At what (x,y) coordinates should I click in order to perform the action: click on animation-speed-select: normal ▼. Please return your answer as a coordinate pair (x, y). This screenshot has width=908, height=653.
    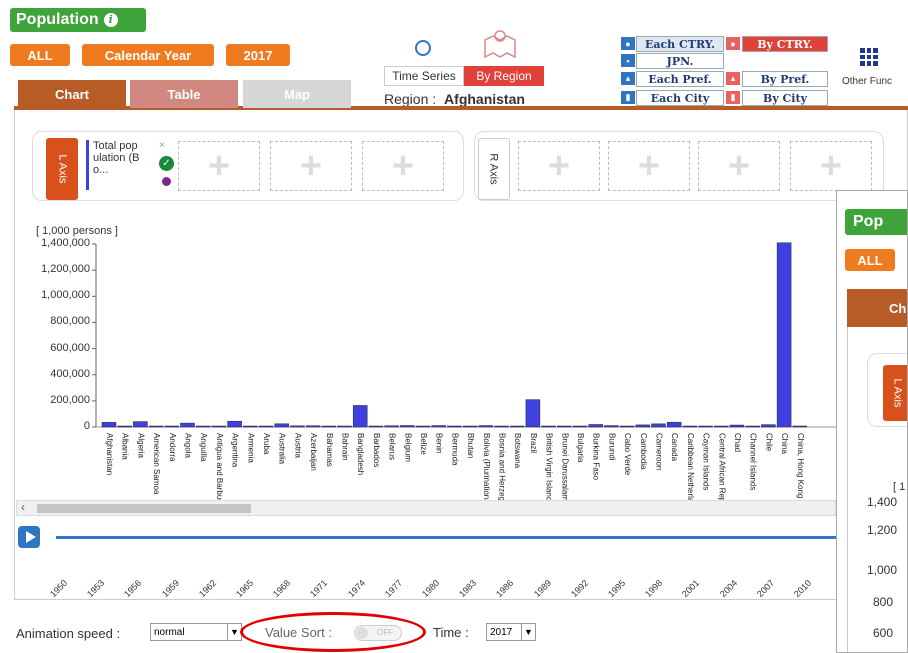
    Looking at the image, I should click on (196, 632).